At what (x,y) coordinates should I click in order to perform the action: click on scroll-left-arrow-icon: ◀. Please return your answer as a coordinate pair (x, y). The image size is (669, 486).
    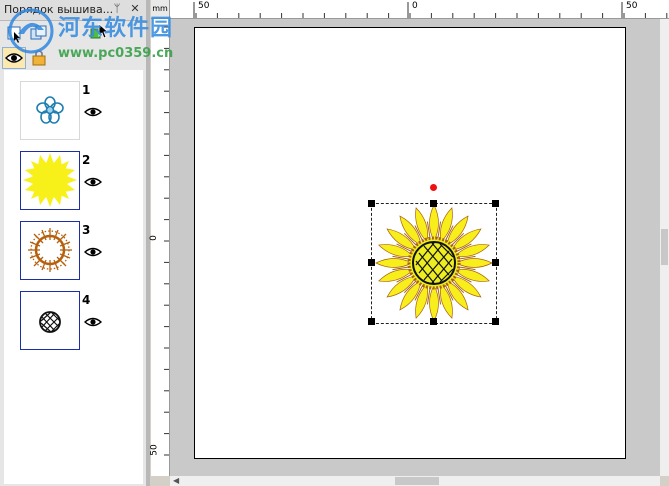
    Looking at the image, I should click on (176, 481).